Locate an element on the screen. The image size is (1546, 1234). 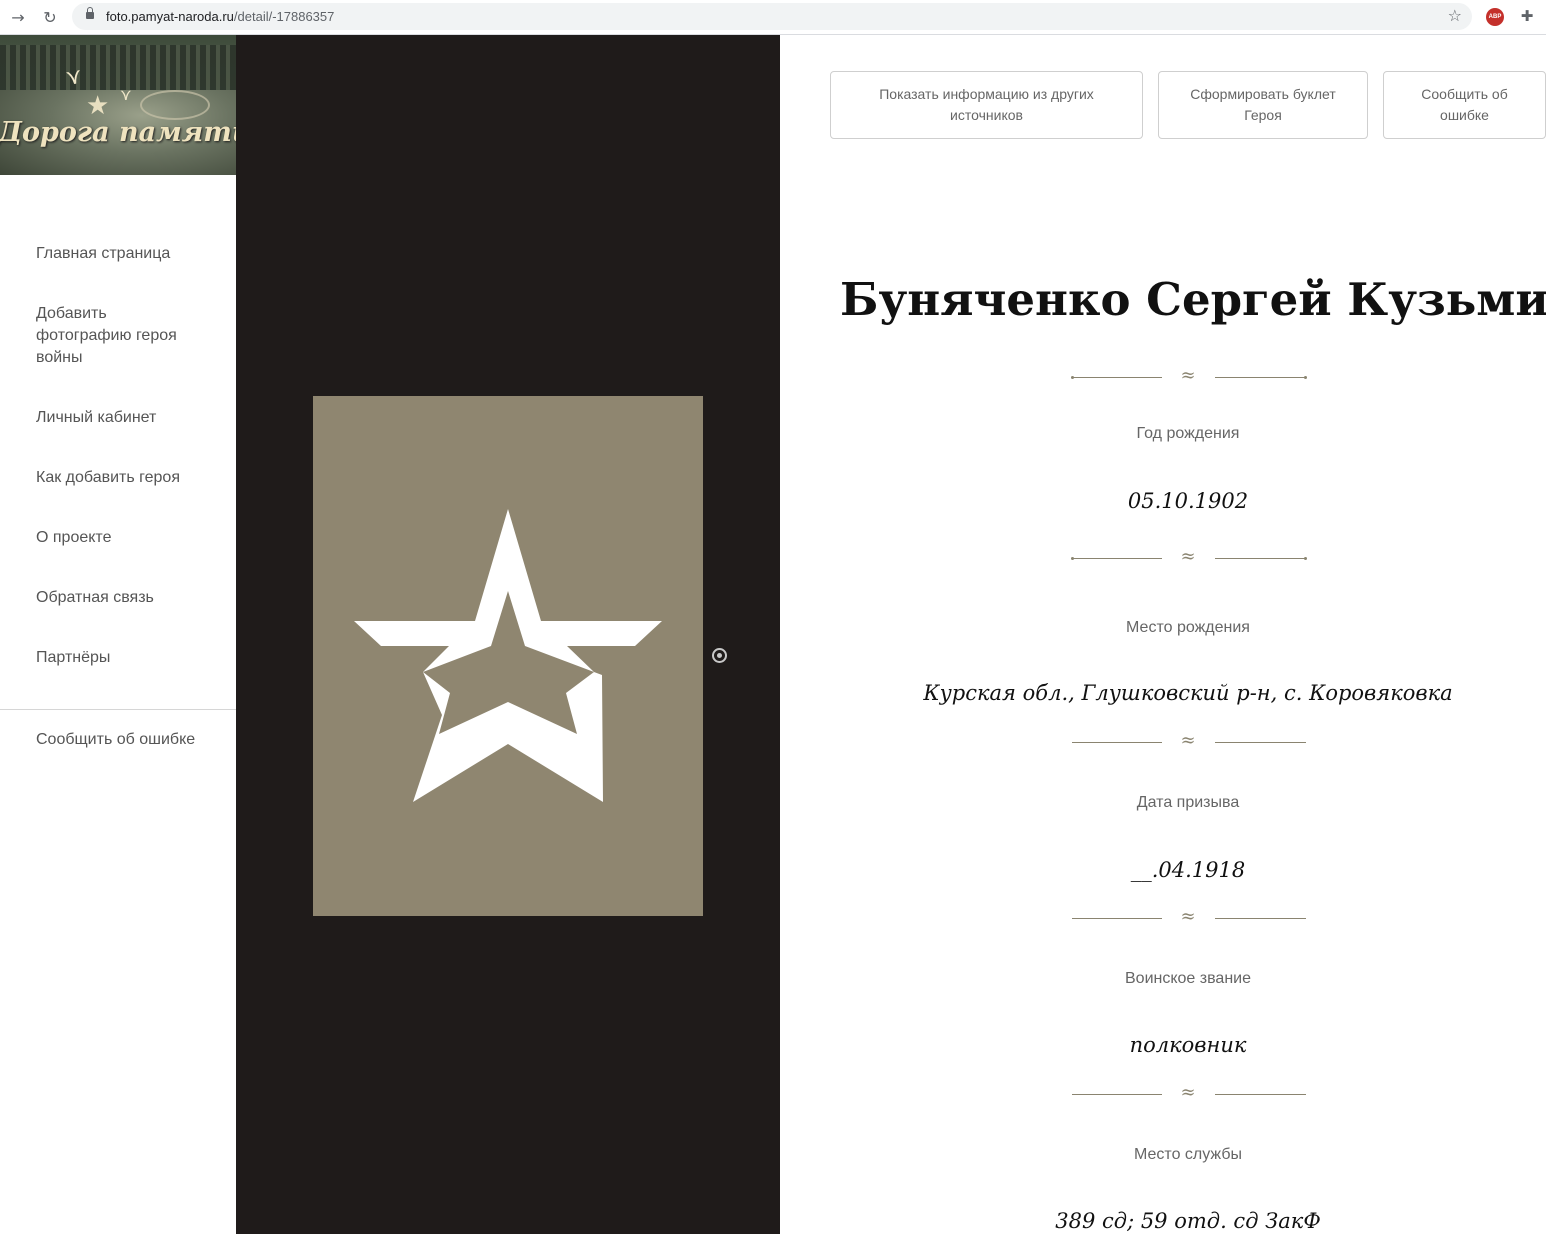
hero-photo is located at coordinates (508, 656).